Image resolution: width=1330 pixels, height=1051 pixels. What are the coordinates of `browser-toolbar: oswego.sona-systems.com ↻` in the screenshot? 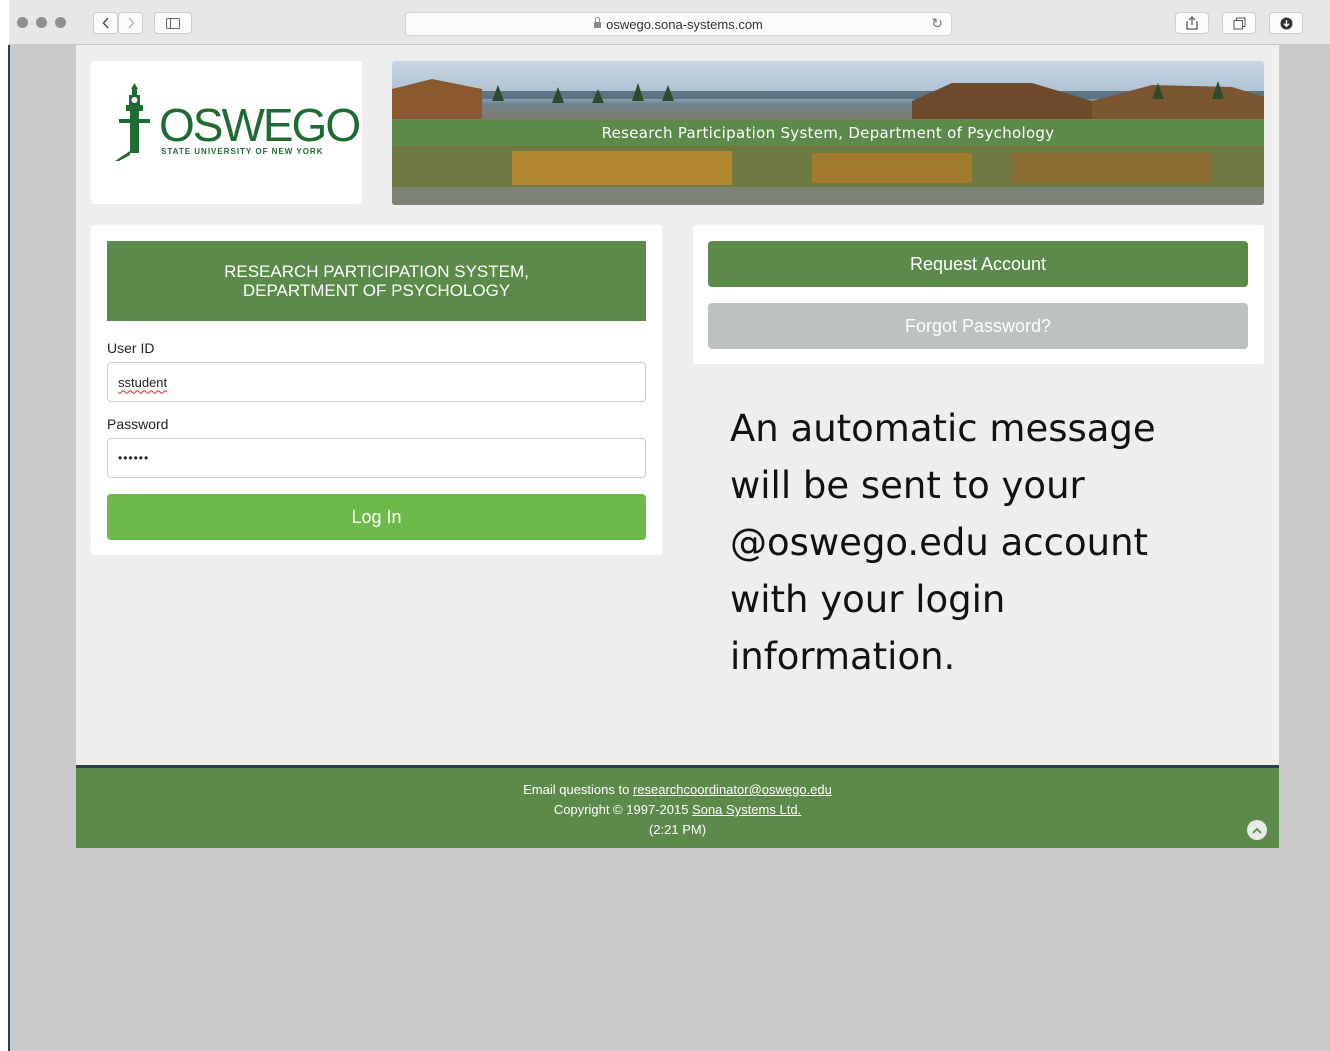 It's located at (669, 22).